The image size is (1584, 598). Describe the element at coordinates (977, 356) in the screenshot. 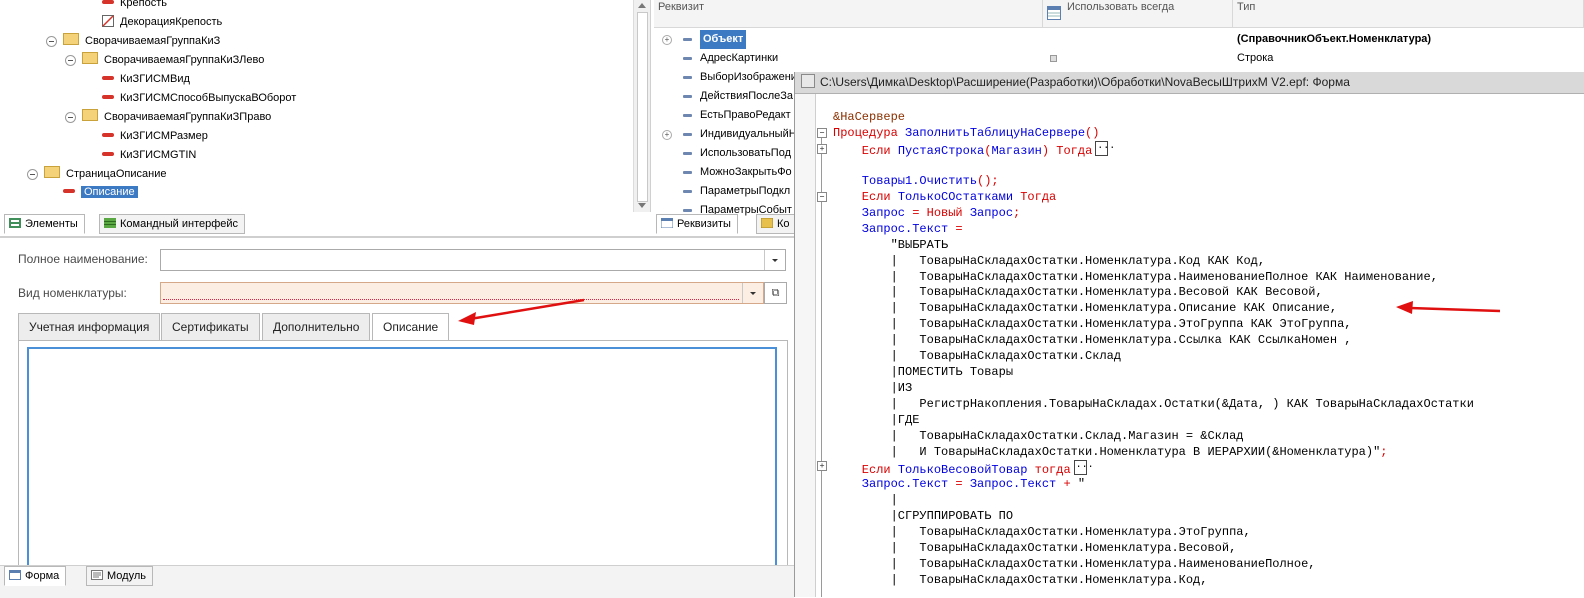

I see `code-line: | ТоварыНаСкладахОстатки.Склад` at that location.